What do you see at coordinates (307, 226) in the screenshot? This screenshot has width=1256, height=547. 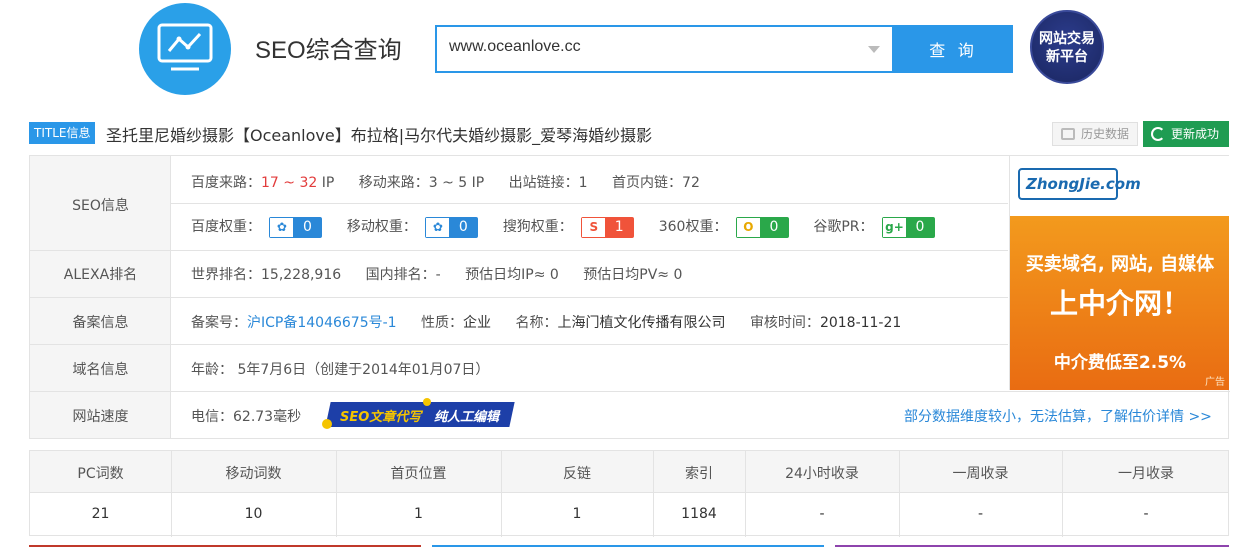 I see `baidu-weight-value: 0` at bounding box center [307, 226].